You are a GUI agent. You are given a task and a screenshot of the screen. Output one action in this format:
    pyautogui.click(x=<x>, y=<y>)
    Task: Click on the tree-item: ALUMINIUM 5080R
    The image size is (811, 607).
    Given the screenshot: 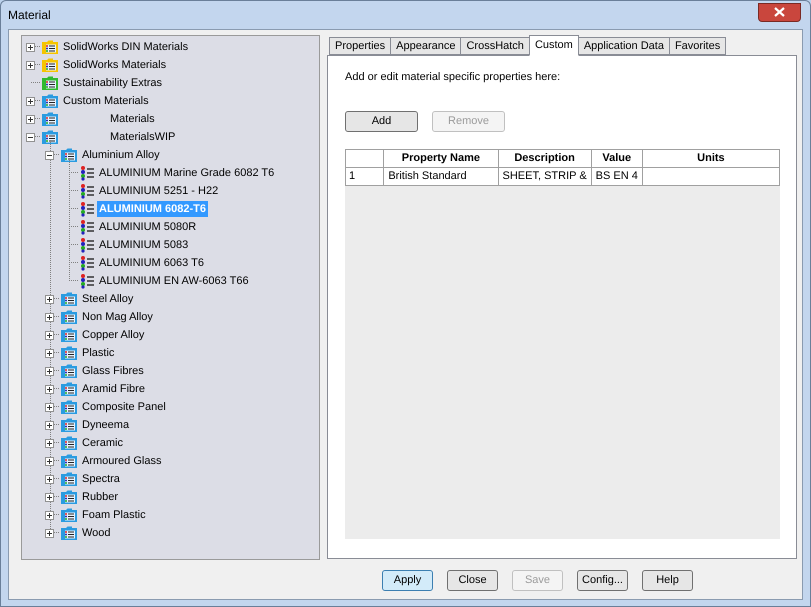 What is the action you would take?
    pyautogui.click(x=147, y=227)
    